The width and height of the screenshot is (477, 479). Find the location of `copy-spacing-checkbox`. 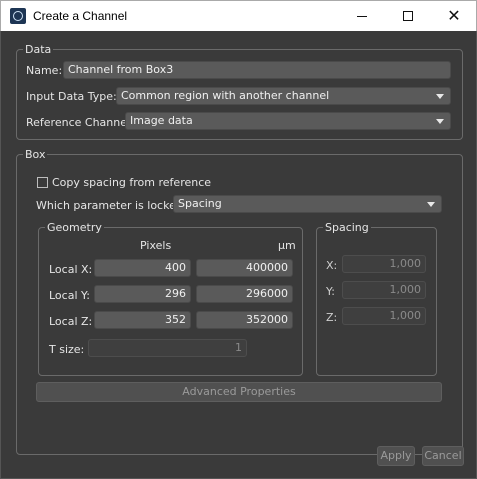

copy-spacing-checkbox is located at coordinates (42, 182).